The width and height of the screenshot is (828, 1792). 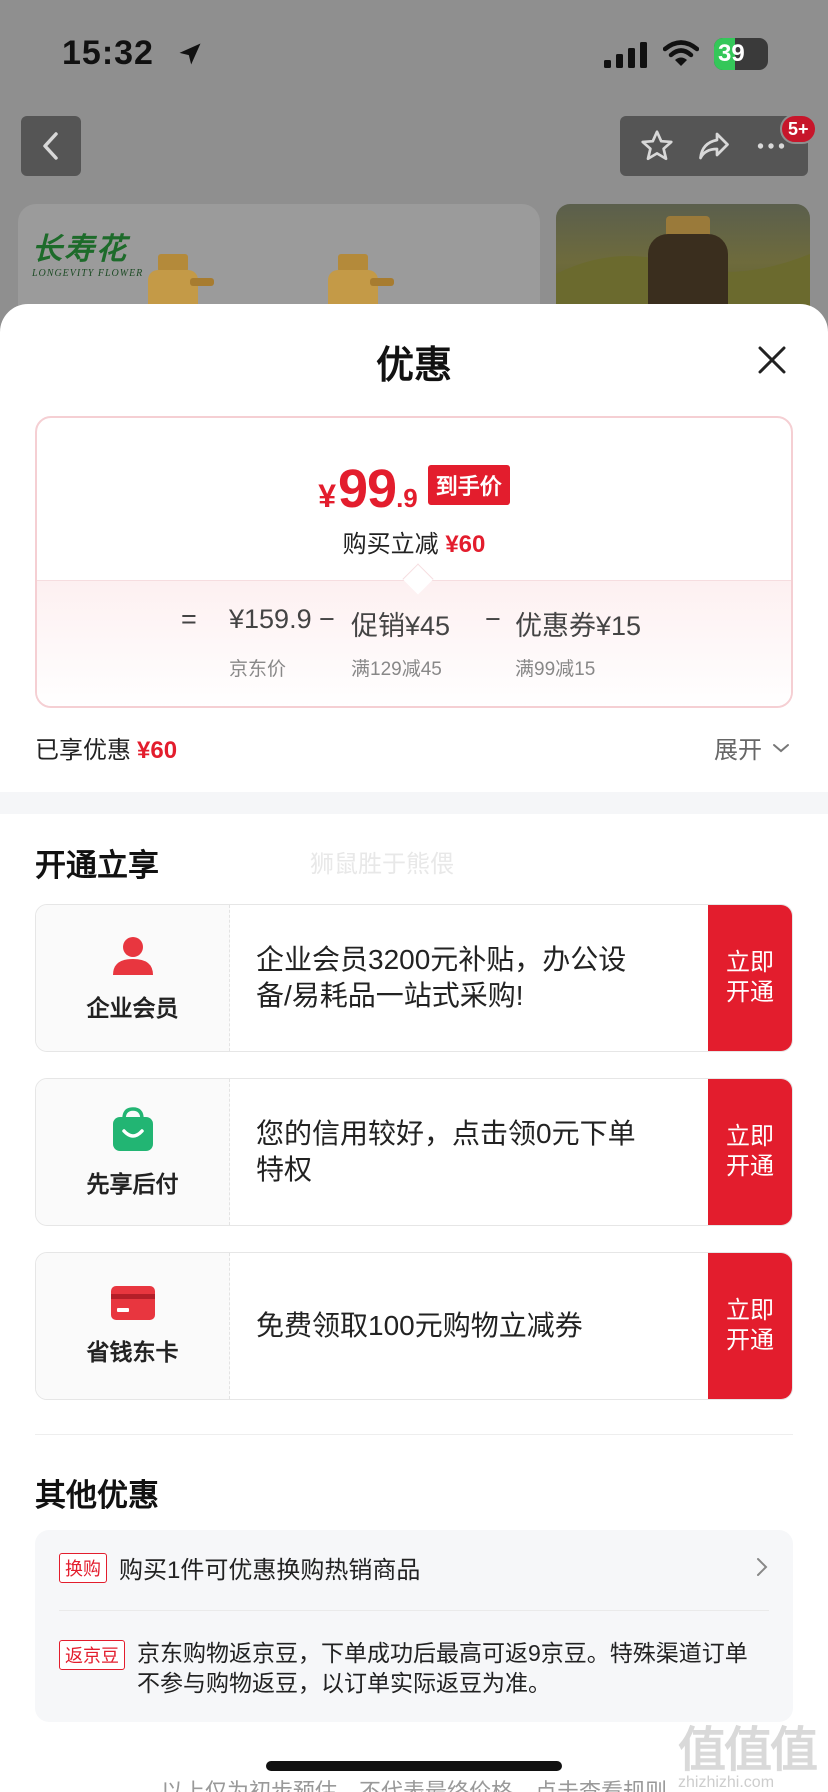 What do you see at coordinates (781, 747) in the screenshot?
I see `chevron-down-icon` at bounding box center [781, 747].